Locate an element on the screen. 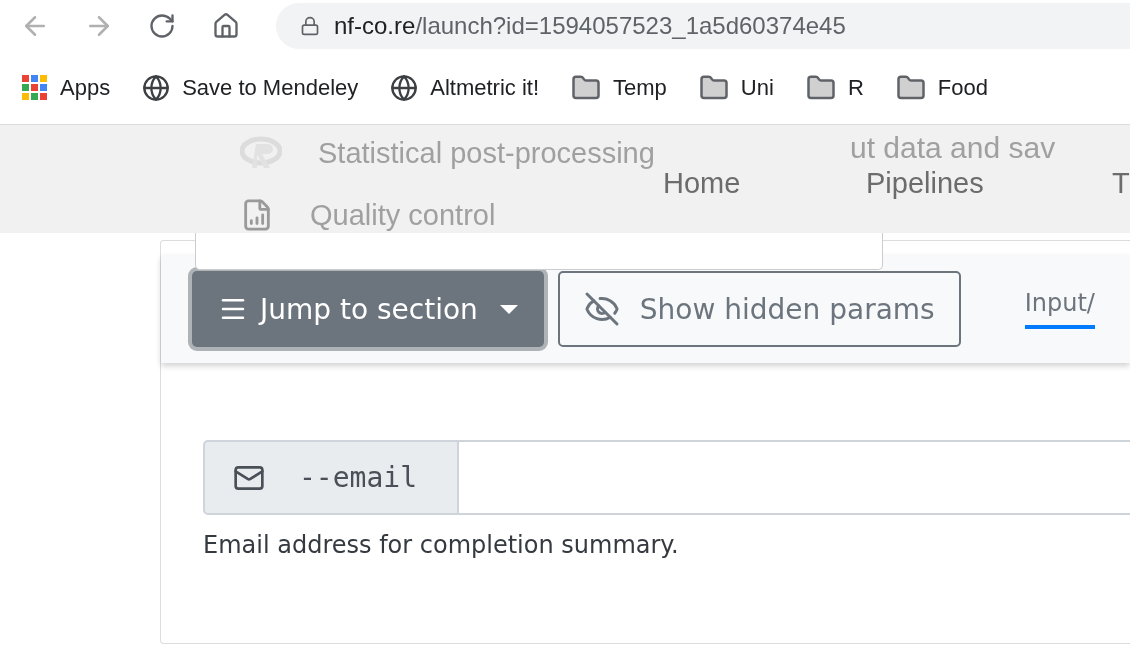 This screenshot has width=1130, height=666. bookmark-link: R is located at coordinates (855, 88).